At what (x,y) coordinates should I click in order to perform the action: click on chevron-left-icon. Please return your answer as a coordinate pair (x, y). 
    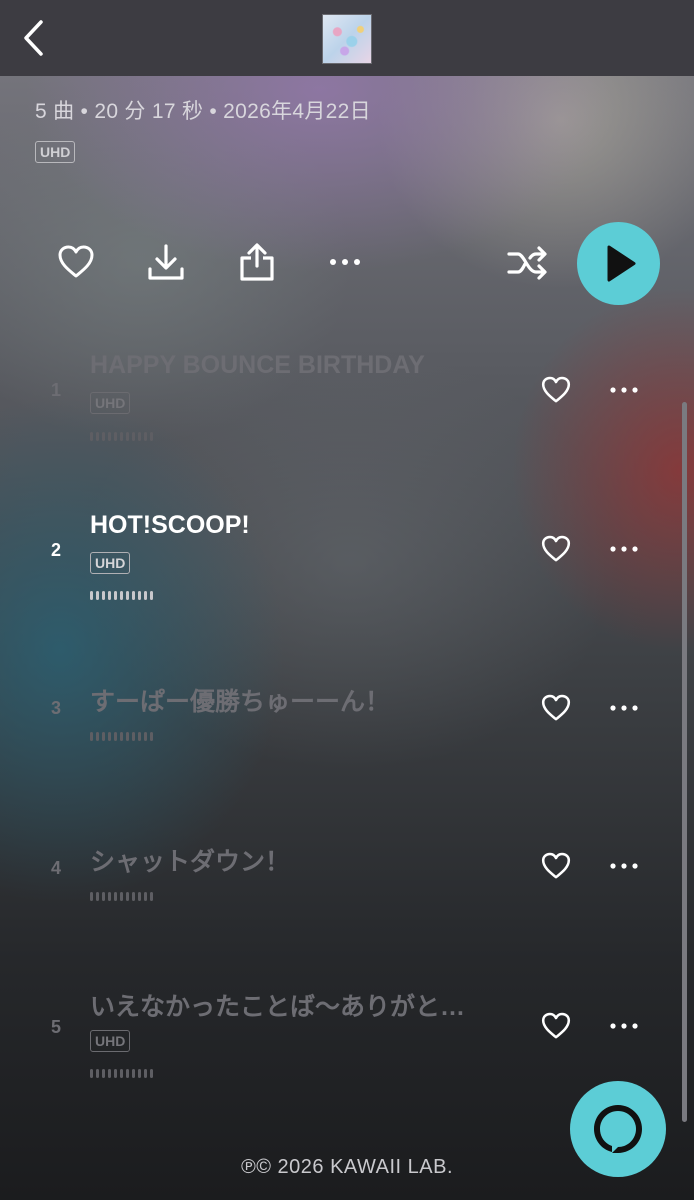
    Looking at the image, I should click on (33, 38).